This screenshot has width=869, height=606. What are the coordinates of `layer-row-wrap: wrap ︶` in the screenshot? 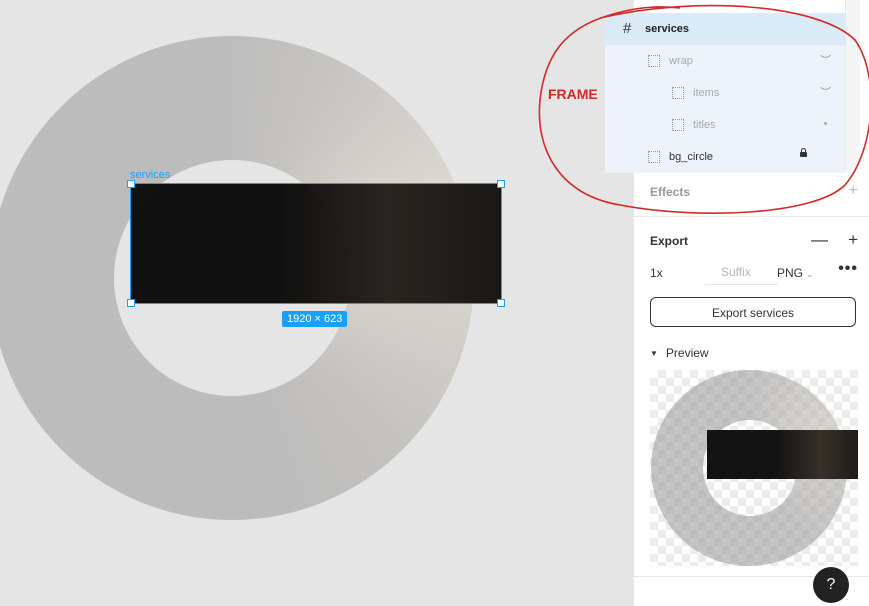 It's located at (725, 61).